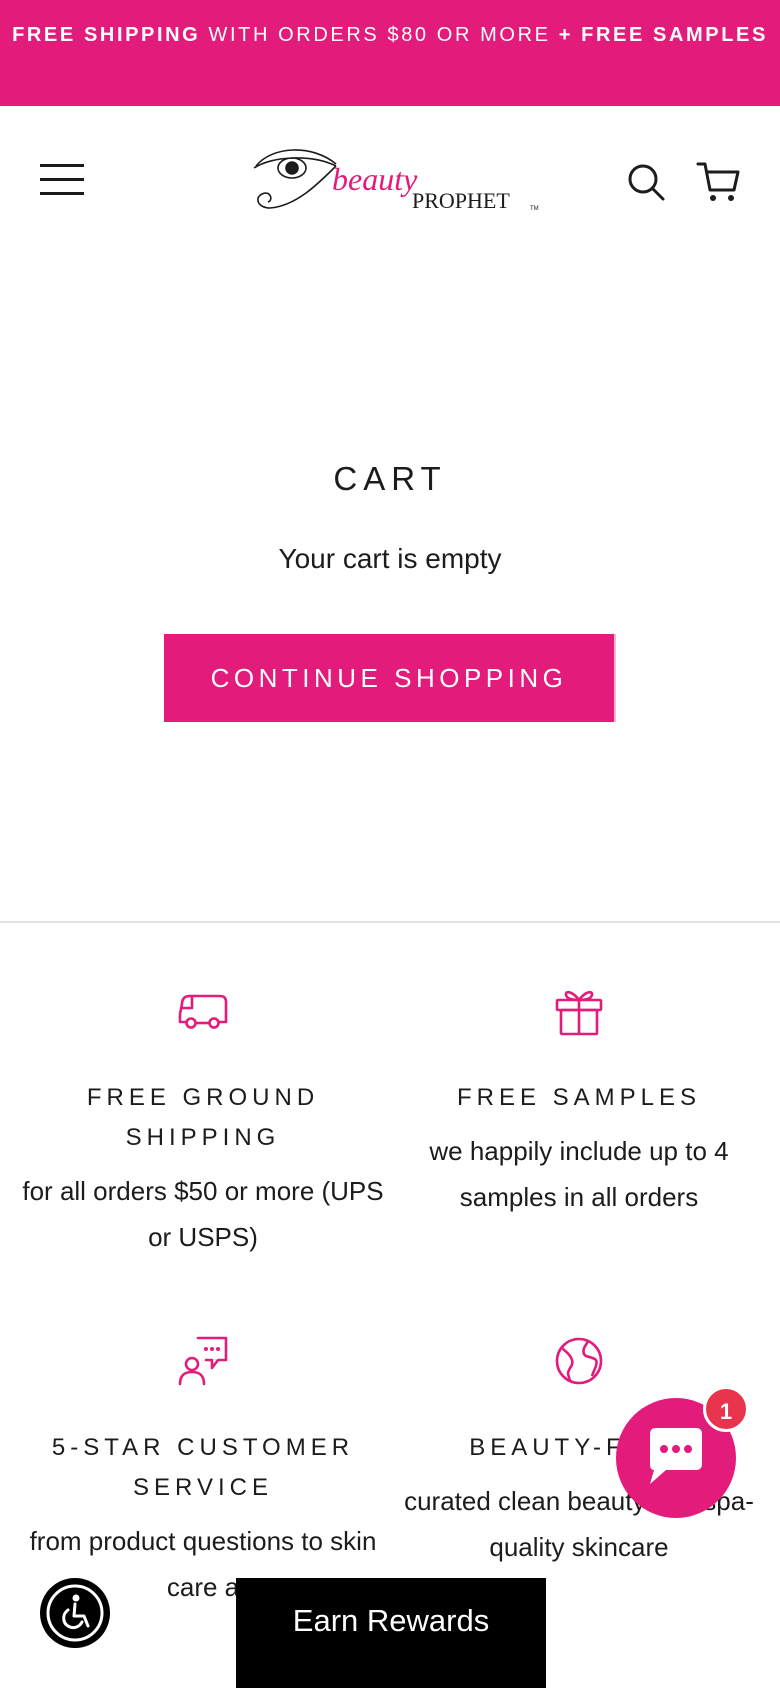  I want to click on search-button, so click(646, 182).